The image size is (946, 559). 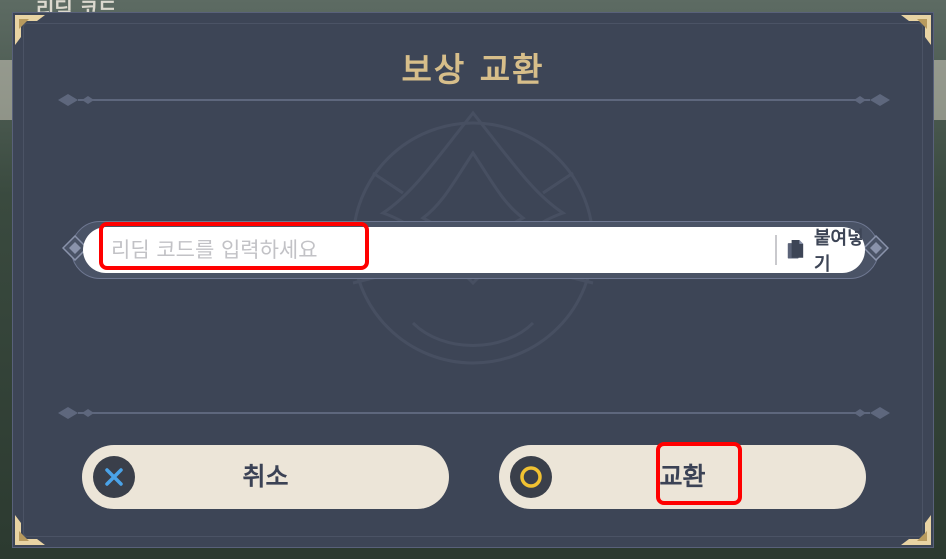 What do you see at coordinates (474, 413) in the screenshot?
I see `divider-bottom` at bounding box center [474, 413].